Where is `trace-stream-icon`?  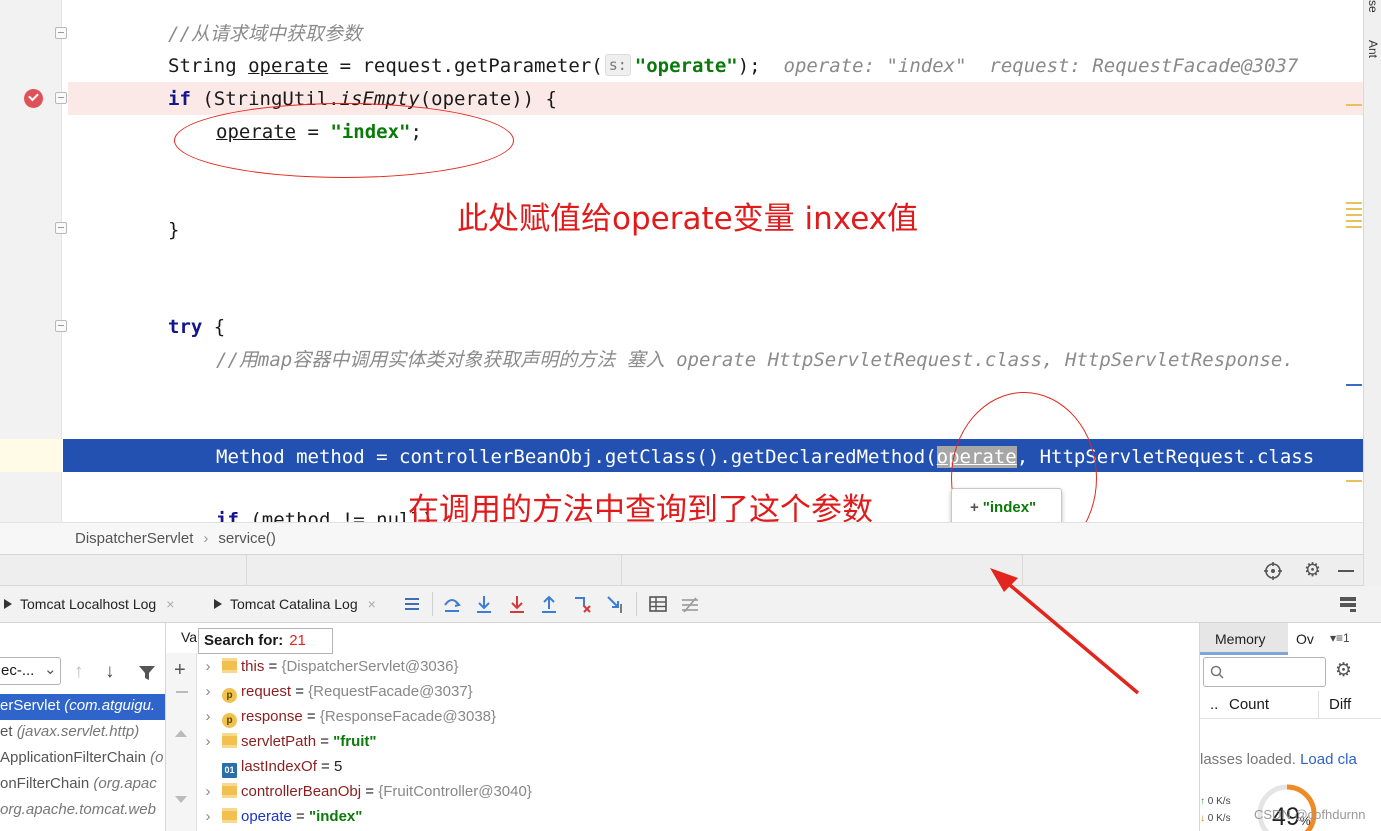
trace-stream-icon is located at coordinates (690, 604).